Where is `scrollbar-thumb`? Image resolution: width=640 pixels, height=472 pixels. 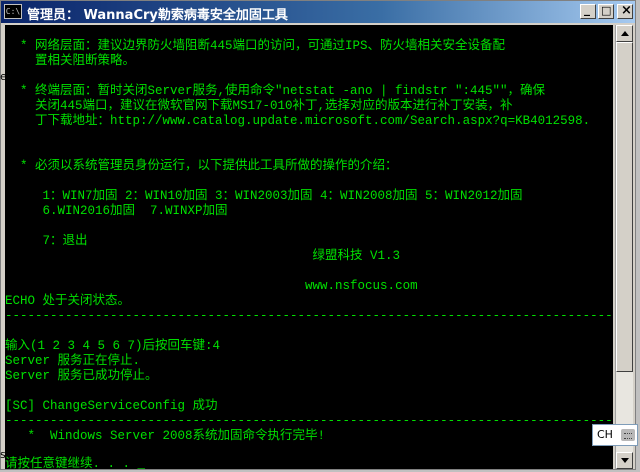 scrollbar-thumb is located at coordinates (624, 207).